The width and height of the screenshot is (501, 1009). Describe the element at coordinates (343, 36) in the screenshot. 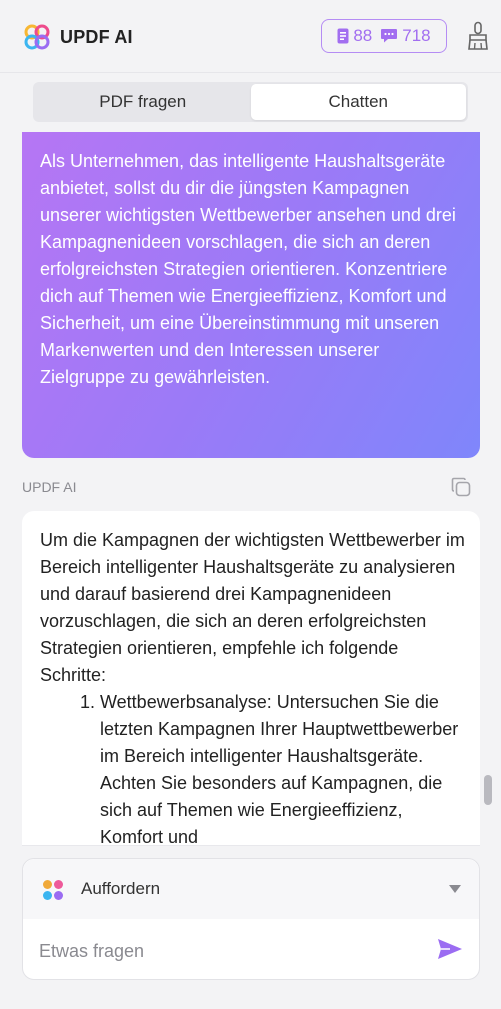

I see `document-icon` at that location.